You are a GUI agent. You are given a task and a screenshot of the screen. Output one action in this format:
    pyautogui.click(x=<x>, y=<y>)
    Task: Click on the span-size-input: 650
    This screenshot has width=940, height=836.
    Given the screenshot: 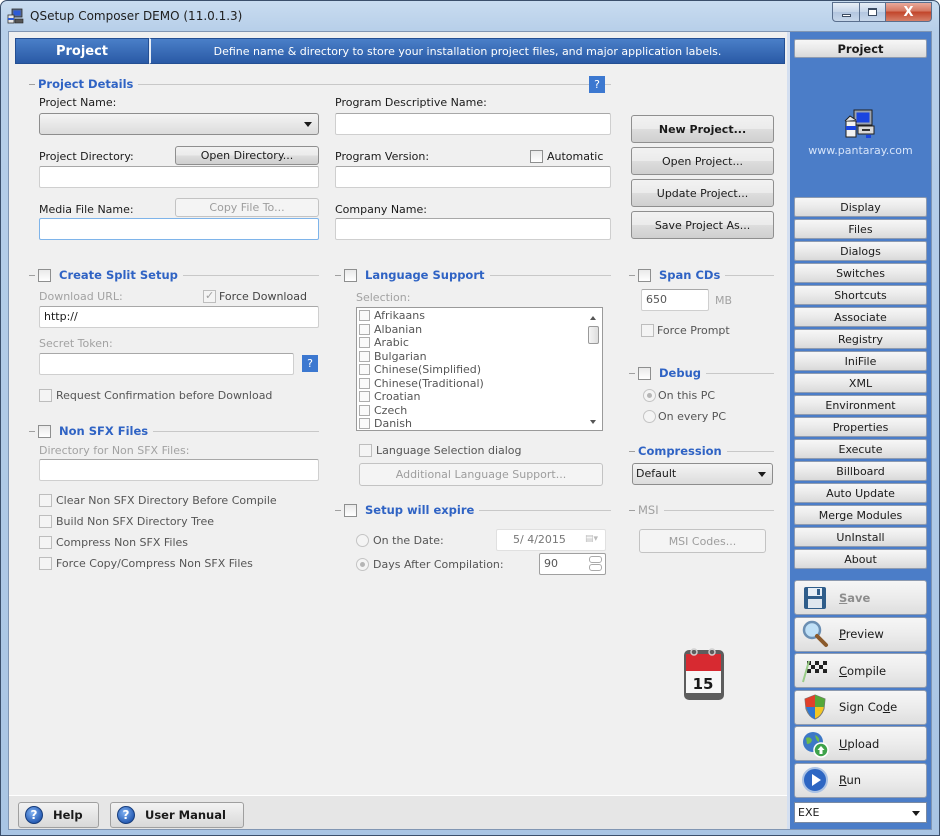 What is the action you would take?
    pyautogui.click(x=675, y=300)
    